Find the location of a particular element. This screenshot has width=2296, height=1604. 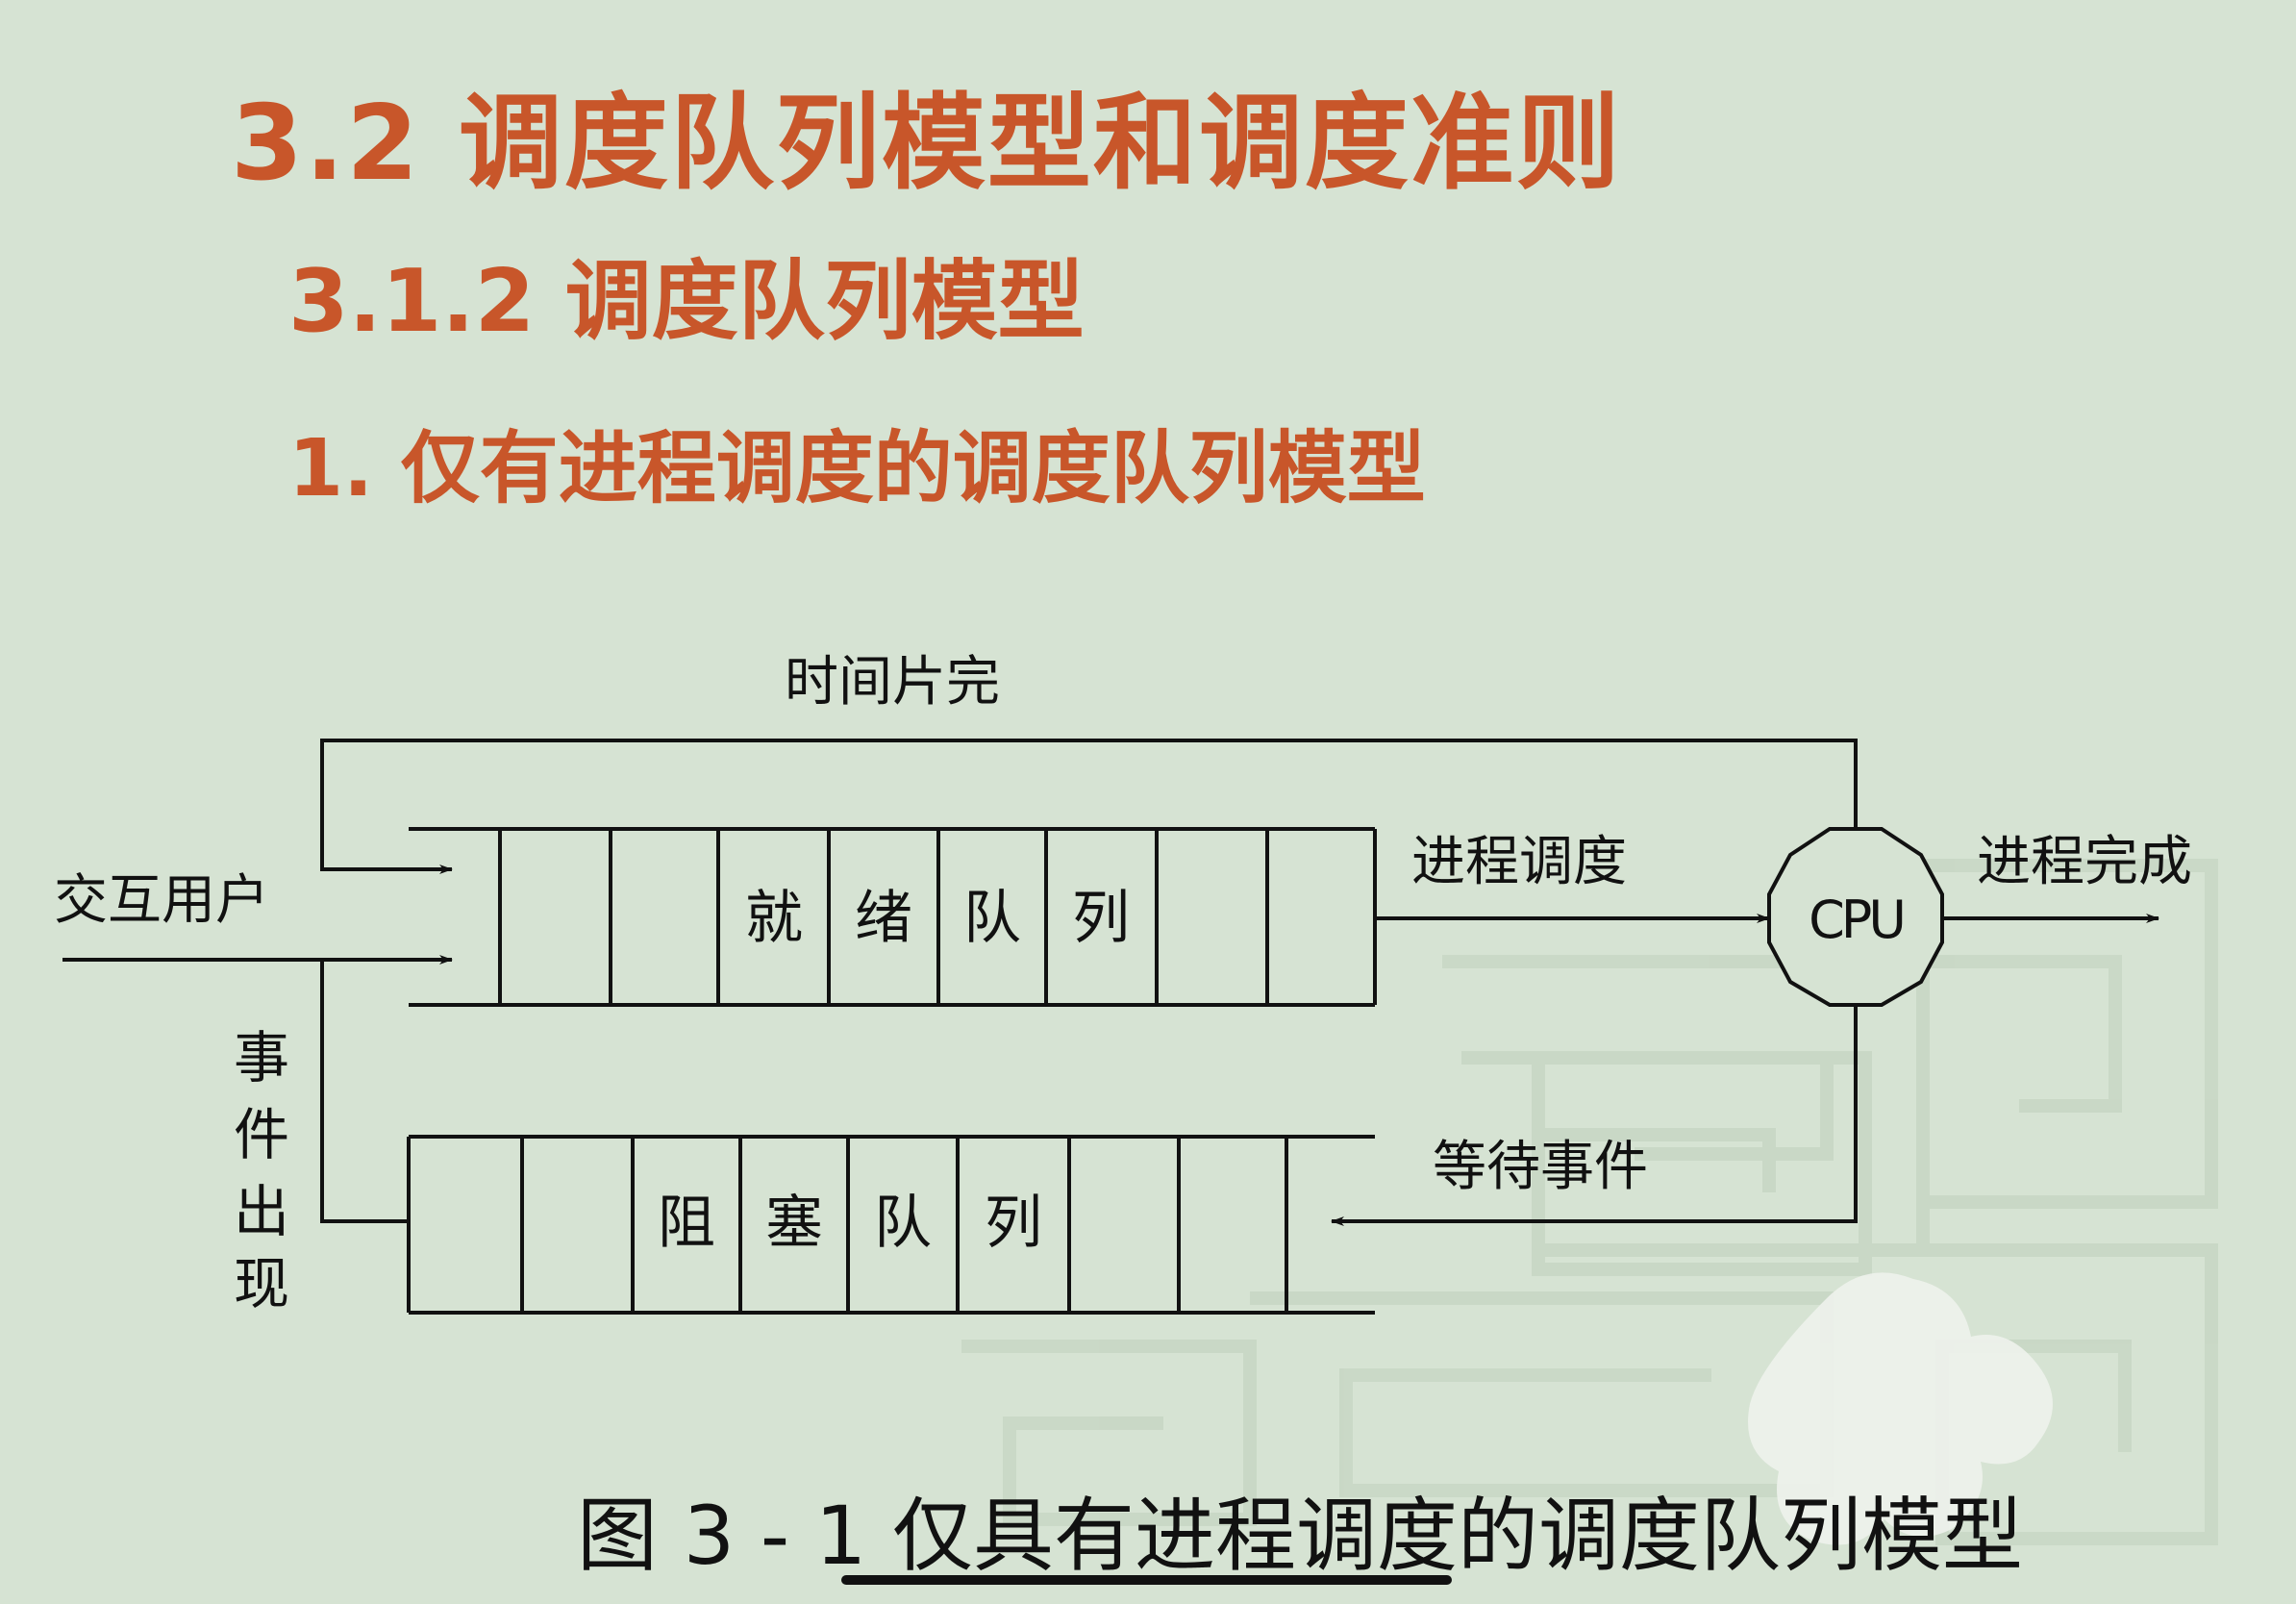

event-occurs-char: 件 is located at coordinates (261, 1134).